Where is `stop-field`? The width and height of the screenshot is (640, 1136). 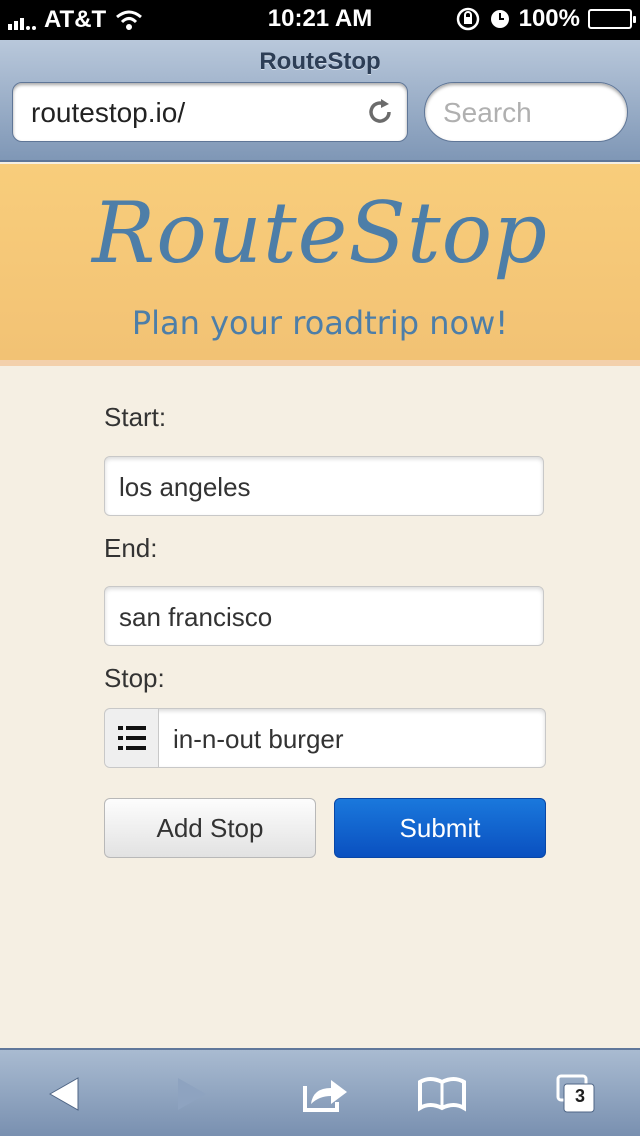
stop-field is located at coordinates (325, 738).